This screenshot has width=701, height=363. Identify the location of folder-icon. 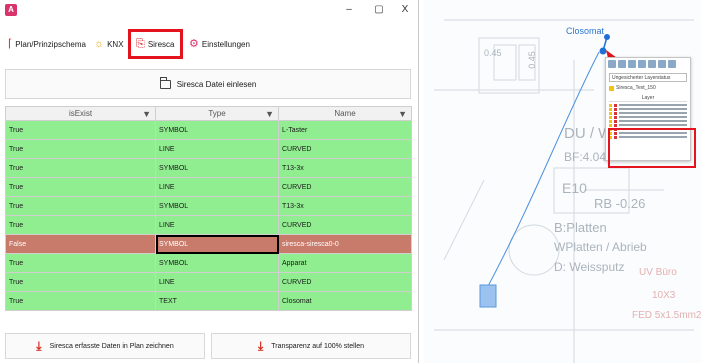
(165, 82).